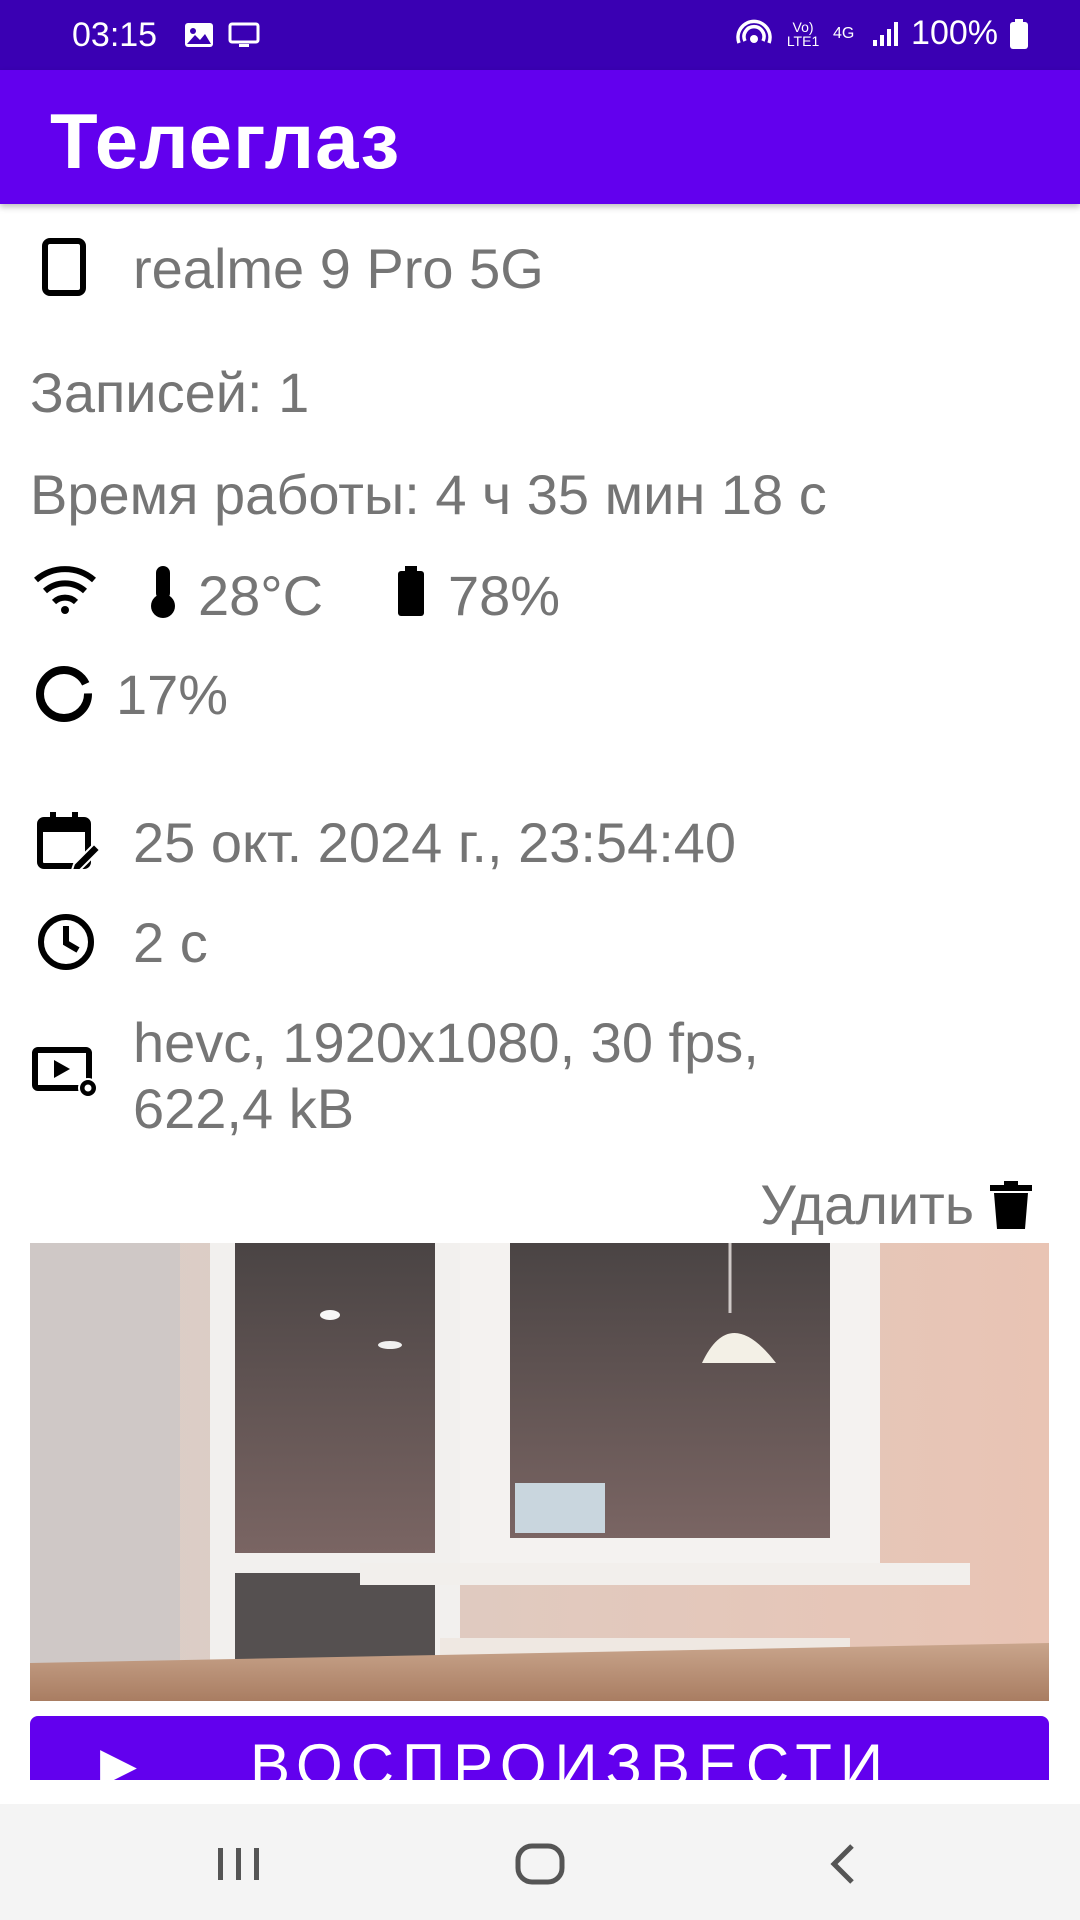 This screenshot has height=1920, width=1080. Describe the element at coordinates (170, 392) in the screenshot. I see `records-count: Записей: 1` at that location.